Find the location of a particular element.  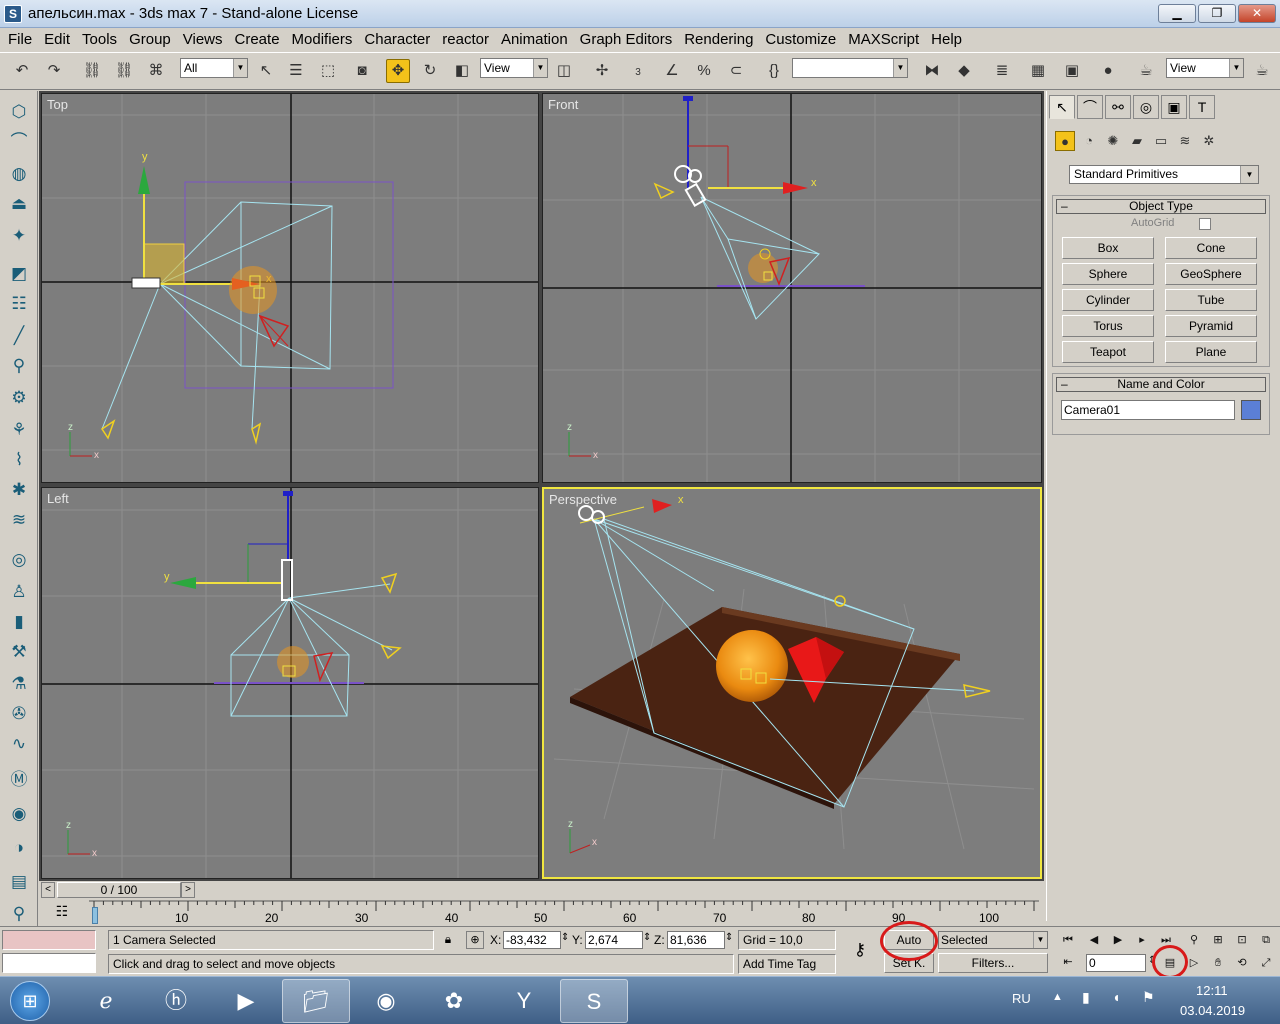

action-center-icon: ⚑ is located at coordinates (1148, 997).